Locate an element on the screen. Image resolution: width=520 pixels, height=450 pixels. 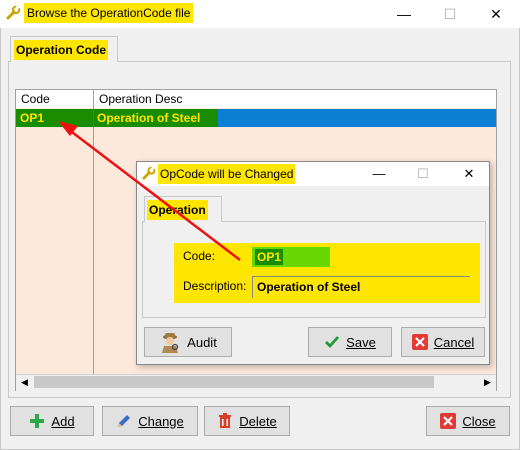
delete-label: Delete is located at coordinates (258, 421).